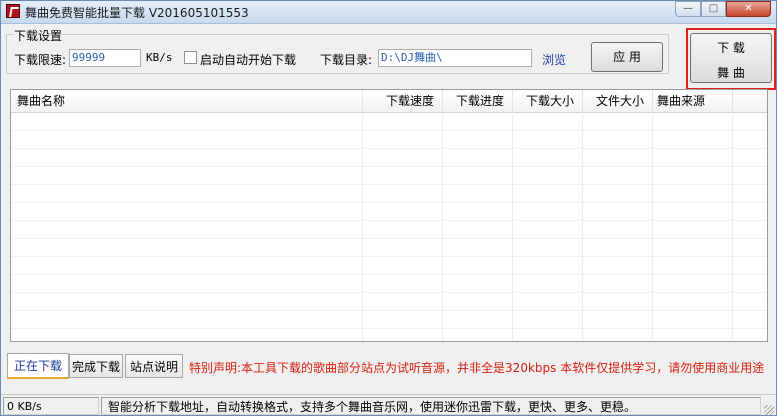 Image resolution: width=777 pixels, height=416 pixels. I want to click on title-bar: 舞曲免费智能批量下载 V201605101553 — □ ✕, so click(388, 12).